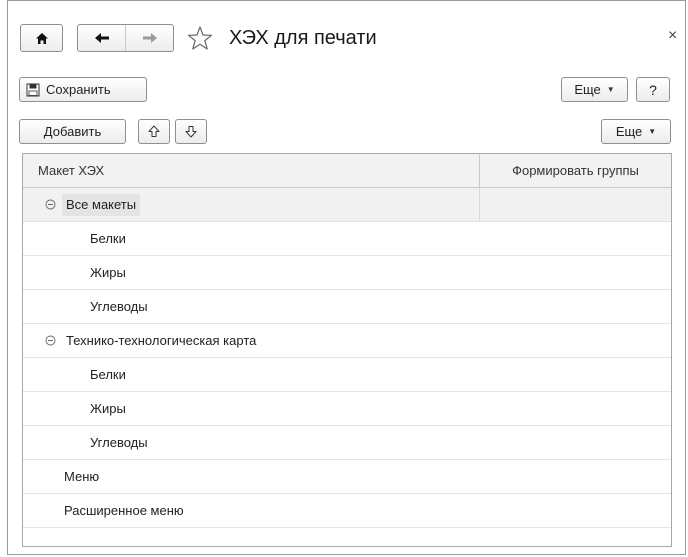 The width and height of the screenshot is (688, 557). Describe the element at coordinates (72, 131) in the screenshot. I see `add-button: Добавить` at that location.